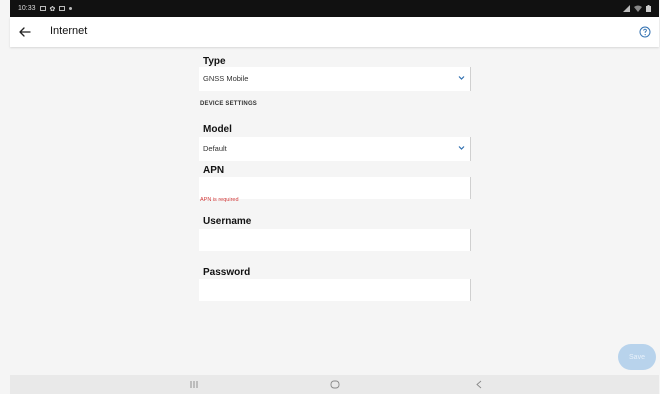 This screenshot has height=394, width=660. I want to click on help-button, so click(645, 31).